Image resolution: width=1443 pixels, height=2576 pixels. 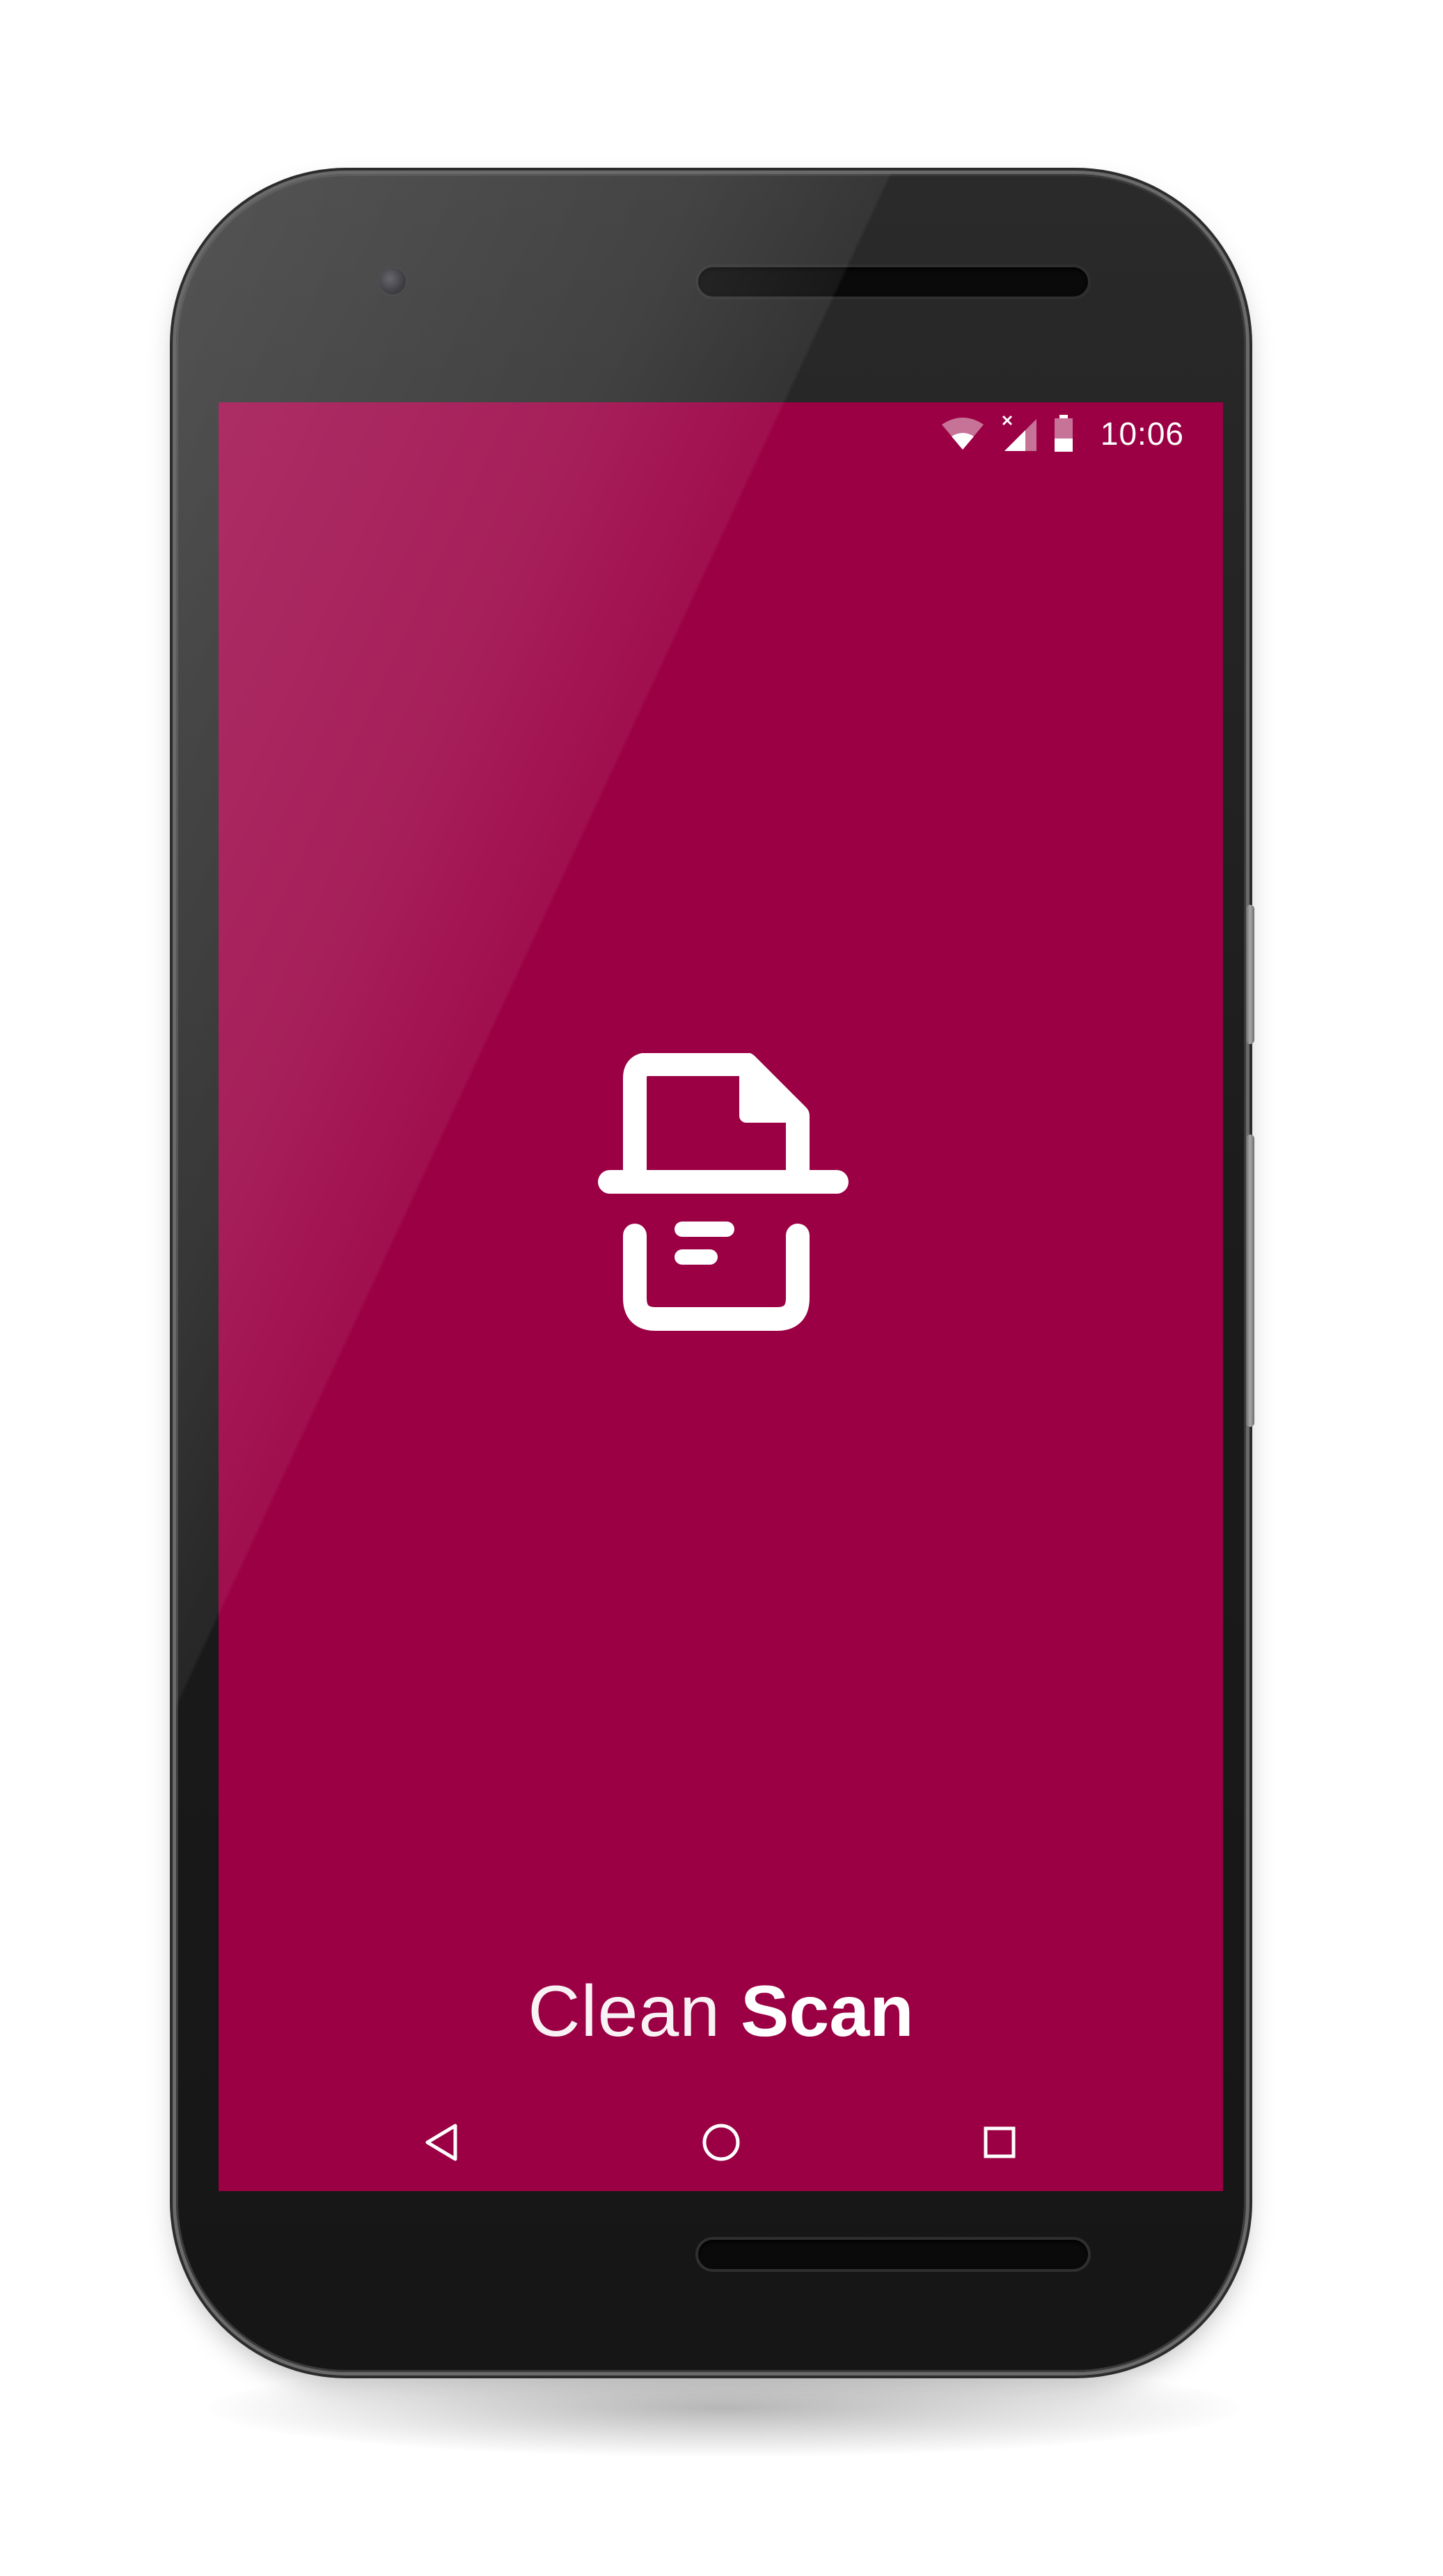 What do you see at coordinates (721, 433) in the screenshot?
I see `status-bar: 10:06` at bounding box center [721, 433].